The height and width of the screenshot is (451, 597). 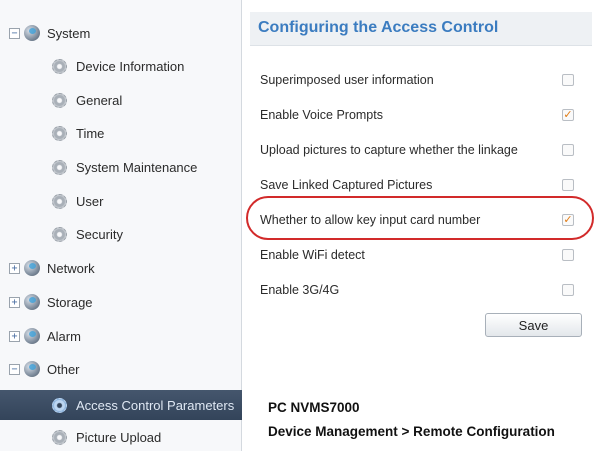 I want to click on option-row: Enable WiFi detect, so click(x=421, y=255).